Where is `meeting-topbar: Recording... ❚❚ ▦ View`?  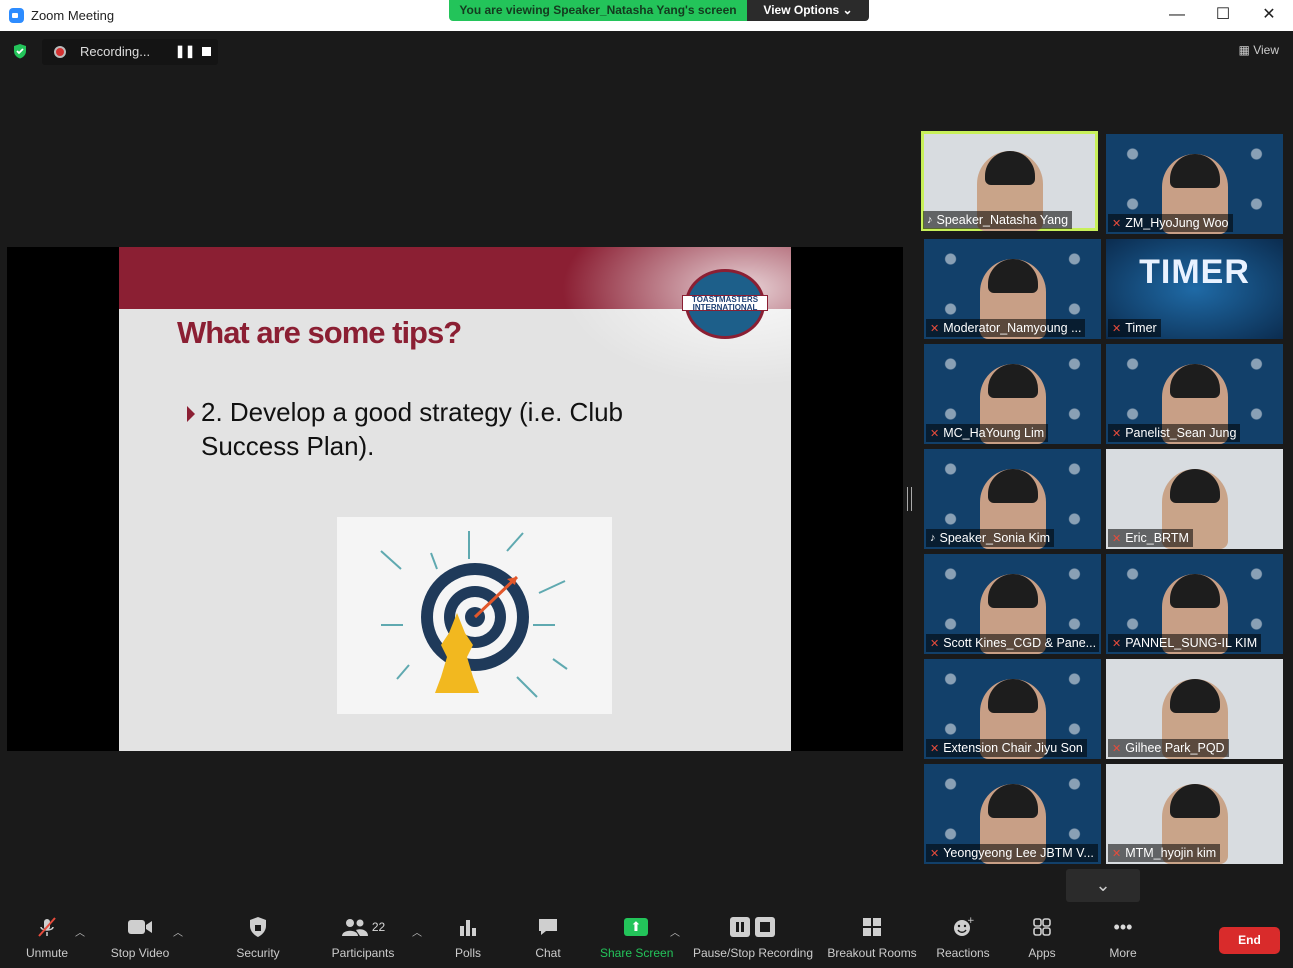 meeting-topbar: Recording... ❚❚ ▦ View is located at coordinates (646, 51).